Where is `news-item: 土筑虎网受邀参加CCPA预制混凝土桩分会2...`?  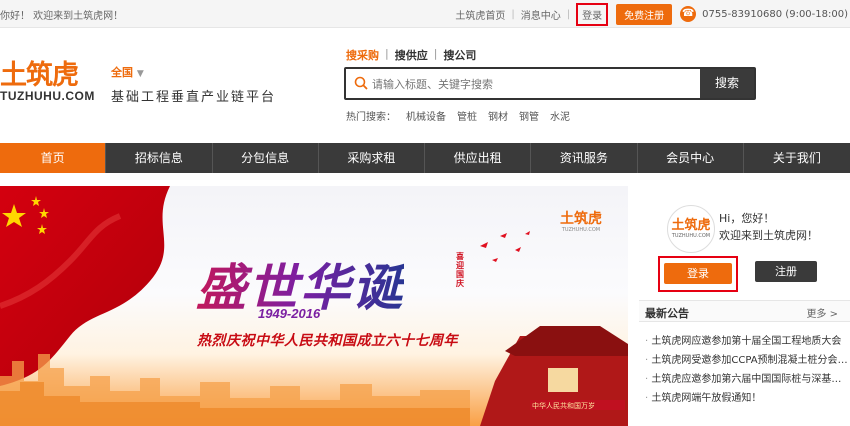 news-item: 土筑虎网受邀参加CCPA预制混凝土桩分会2... is located at coordinates (747, 360).